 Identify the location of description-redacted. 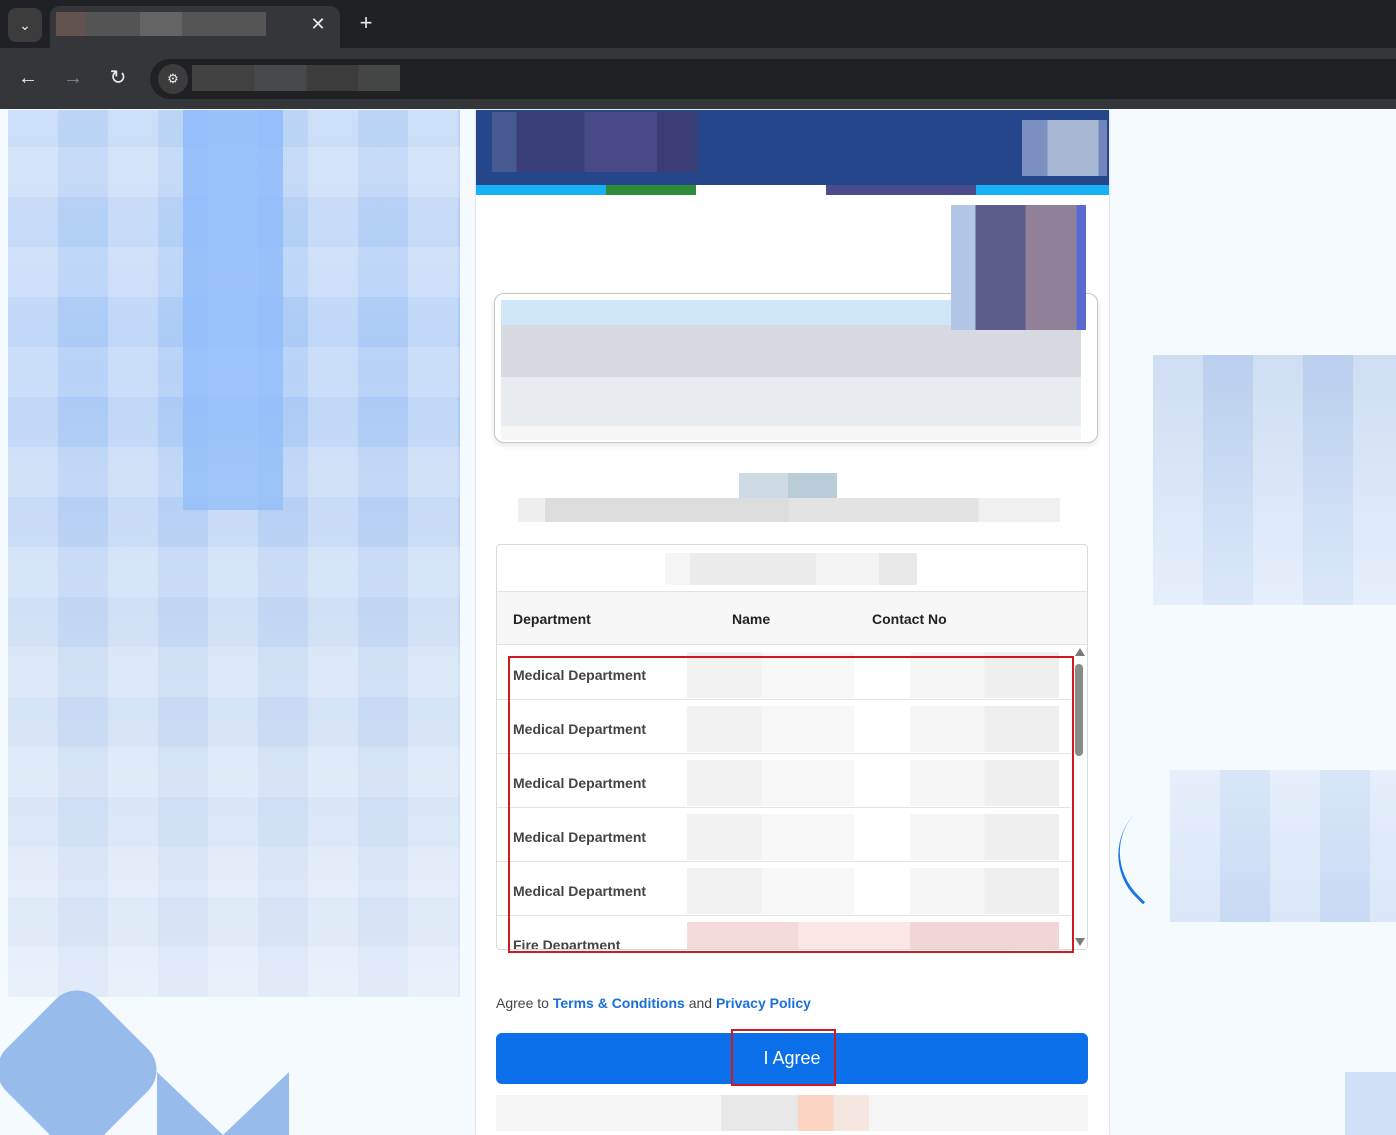
(789, 510).